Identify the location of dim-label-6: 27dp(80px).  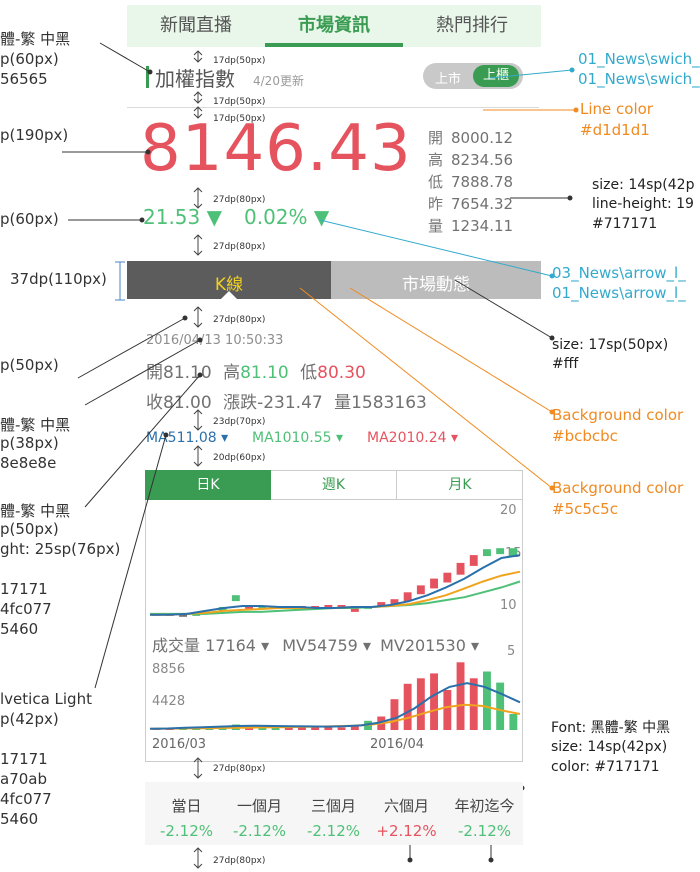
(239, 320).